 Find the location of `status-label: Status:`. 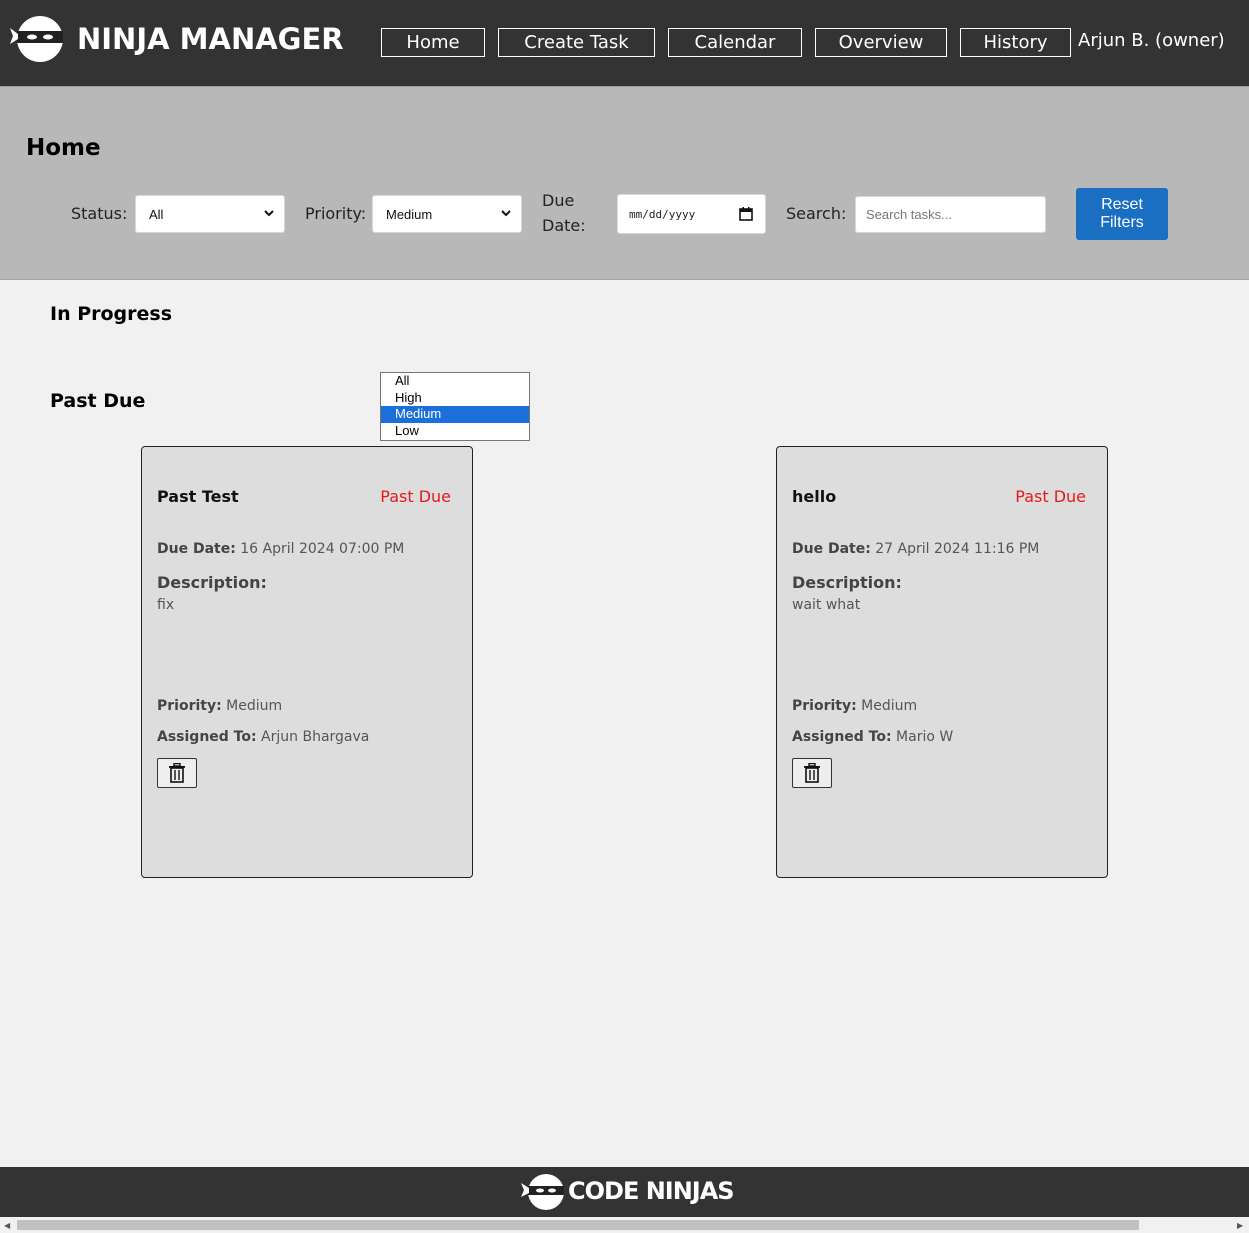

status-label: Status: is located at coordinates (99, 213).